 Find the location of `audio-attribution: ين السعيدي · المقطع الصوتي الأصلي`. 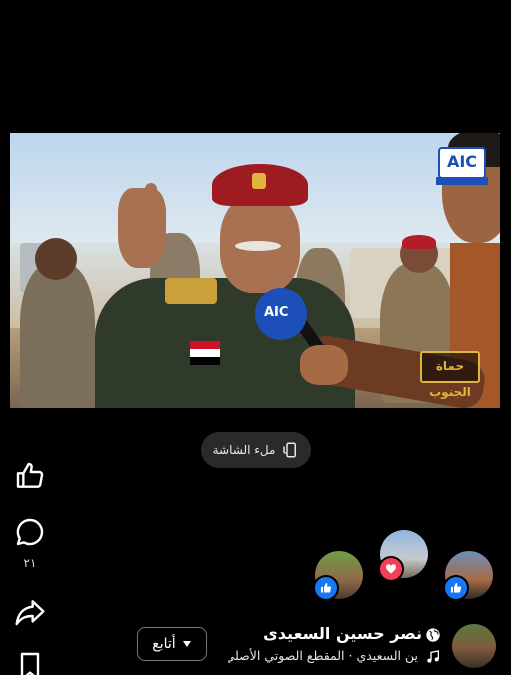

audio-attribution: ين السعيدي · المقطع الصوتي الأصلي is located at coordinates (323, 655).